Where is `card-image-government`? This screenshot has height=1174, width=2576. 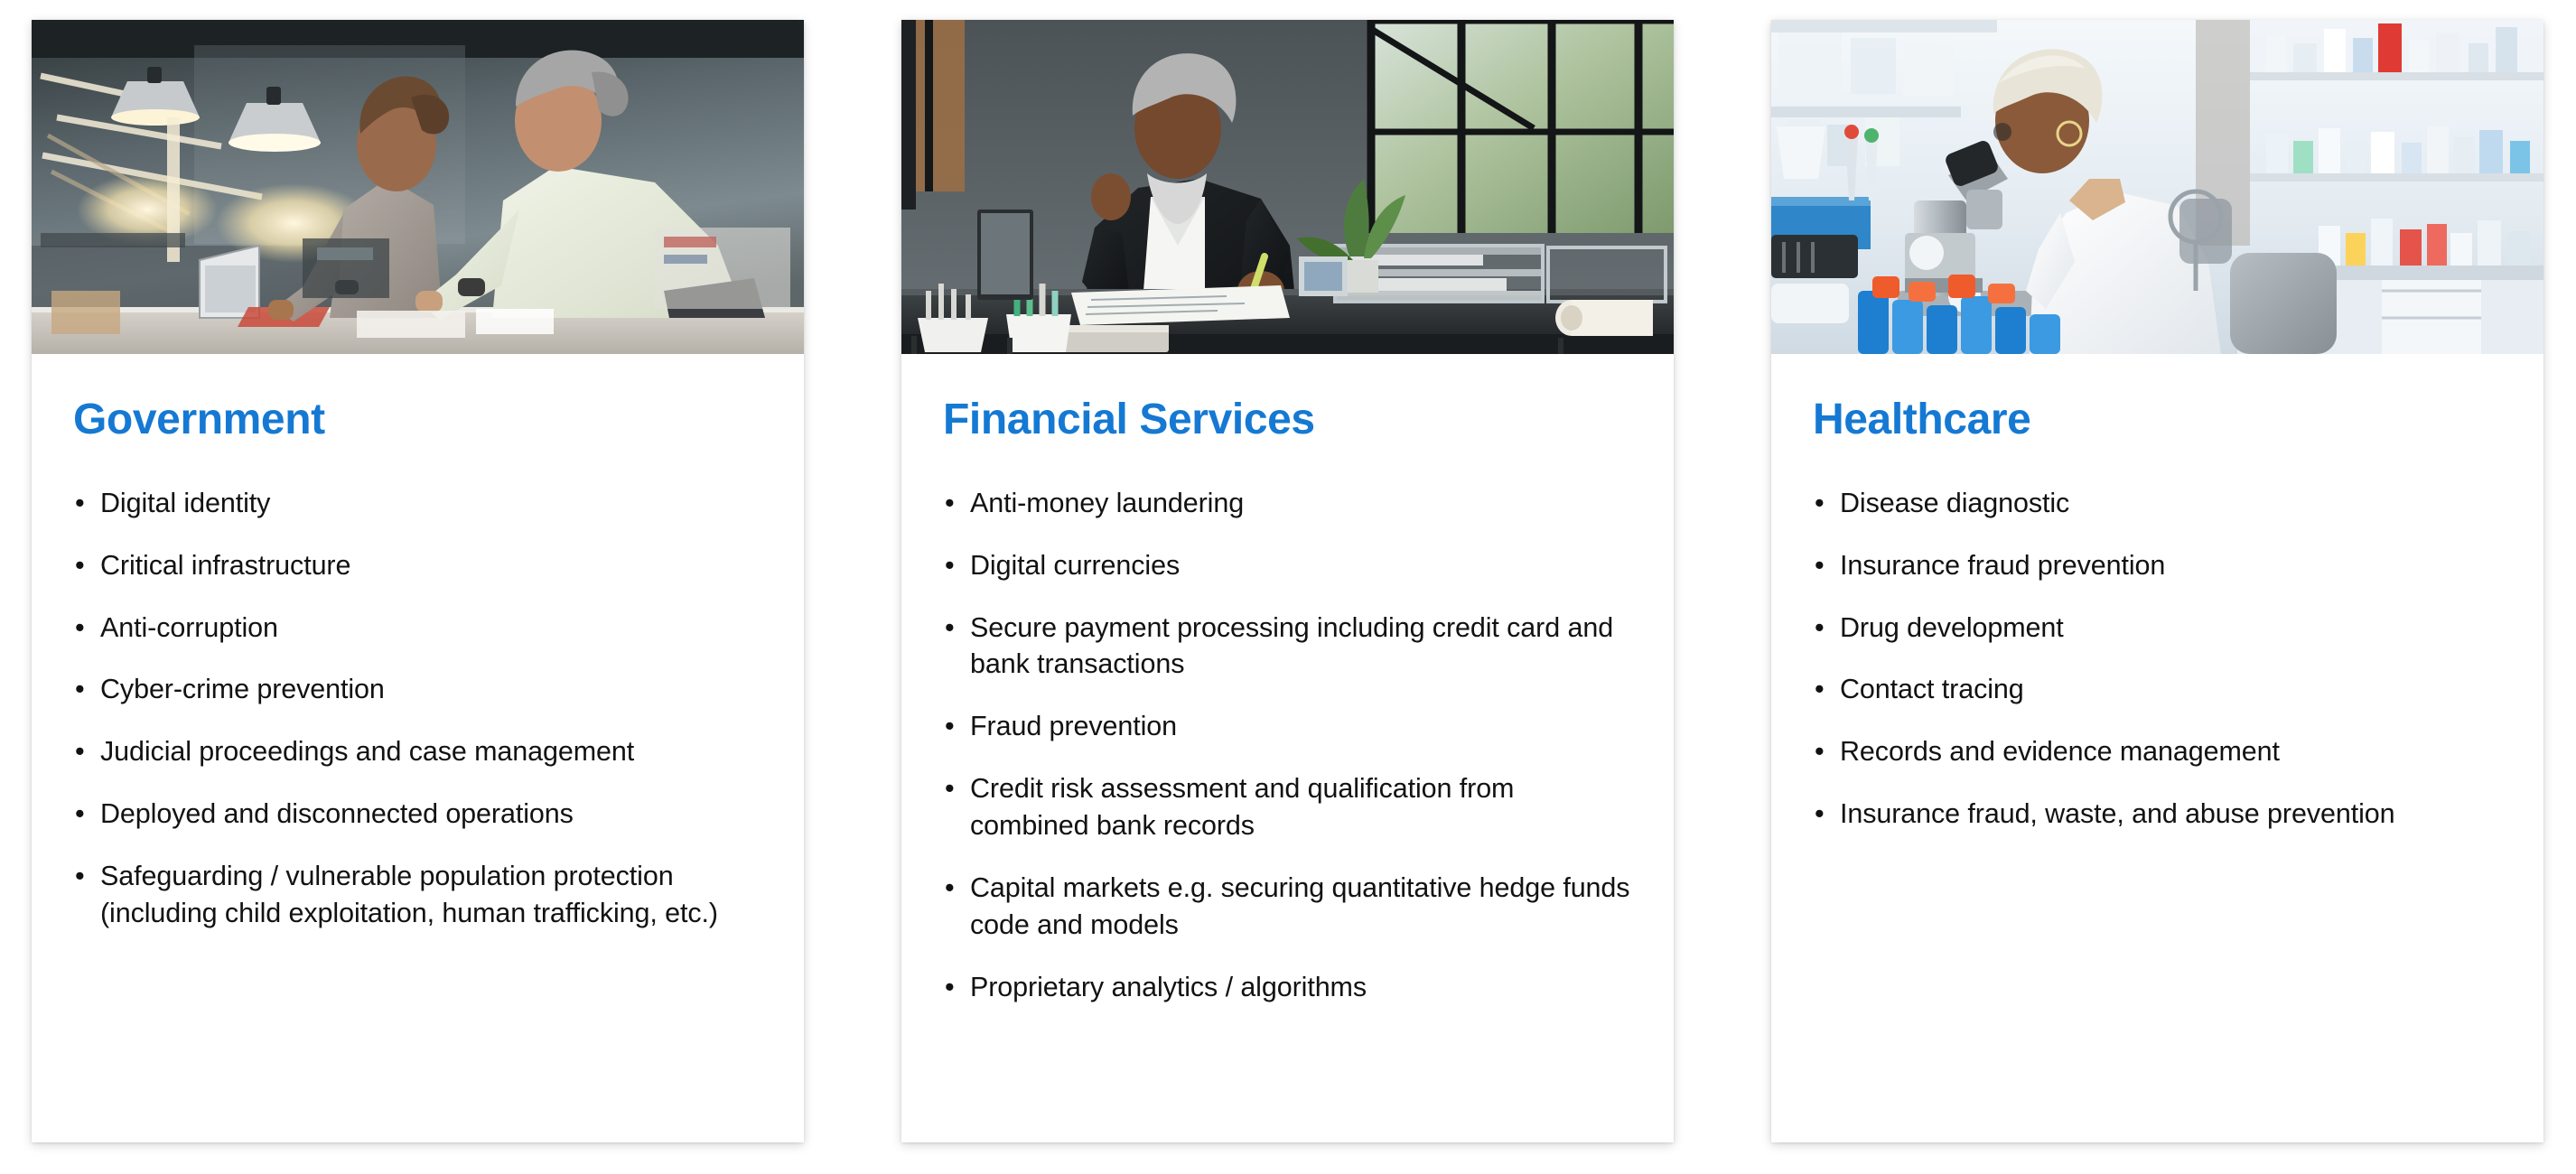 card-image-government is located at coordinates (418, 187).